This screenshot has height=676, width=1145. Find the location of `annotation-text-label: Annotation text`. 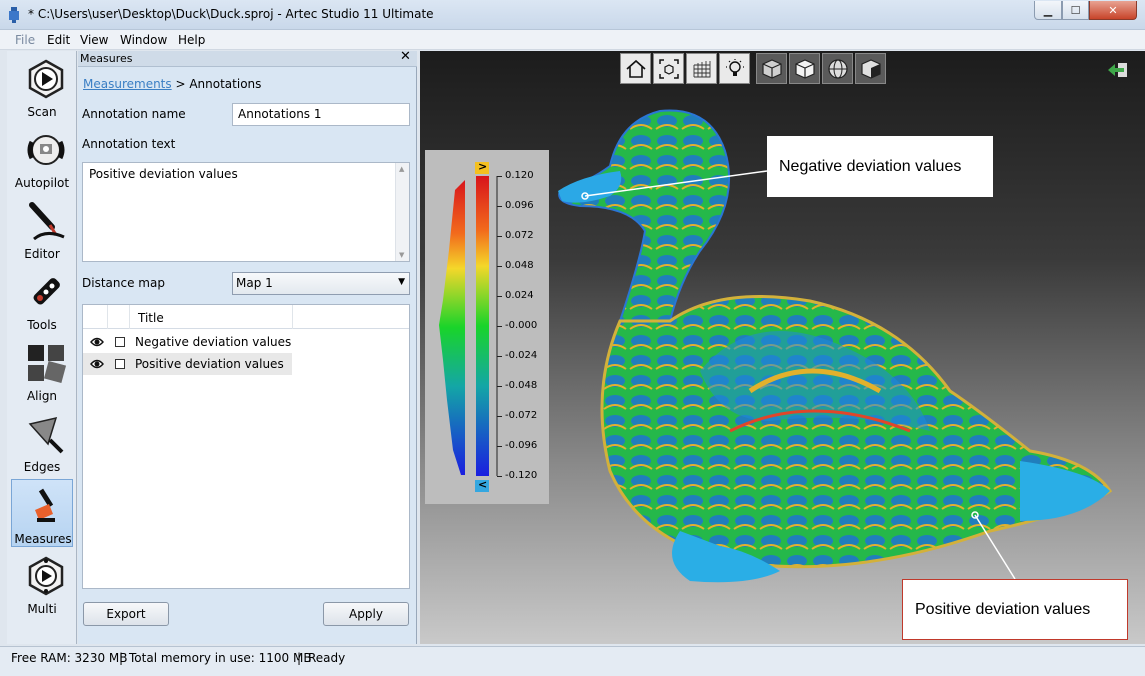

annotation-text-label: Annotation text is located at coordinates (129, 144).